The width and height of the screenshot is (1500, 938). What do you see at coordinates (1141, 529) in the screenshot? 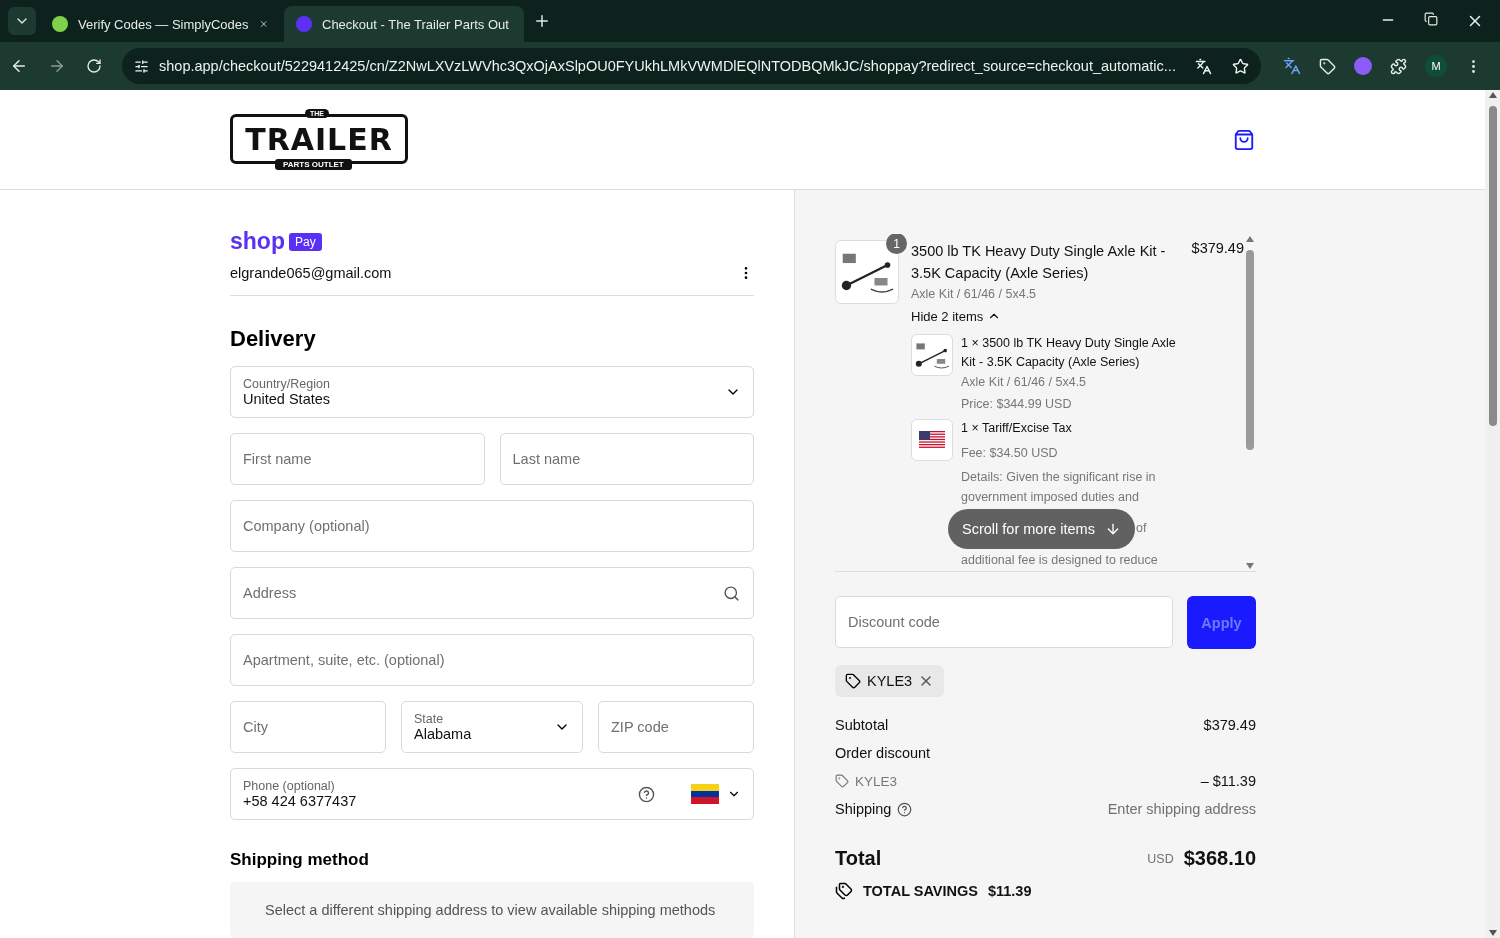
I see `details-text: of` at bounding box center [1141, 529].